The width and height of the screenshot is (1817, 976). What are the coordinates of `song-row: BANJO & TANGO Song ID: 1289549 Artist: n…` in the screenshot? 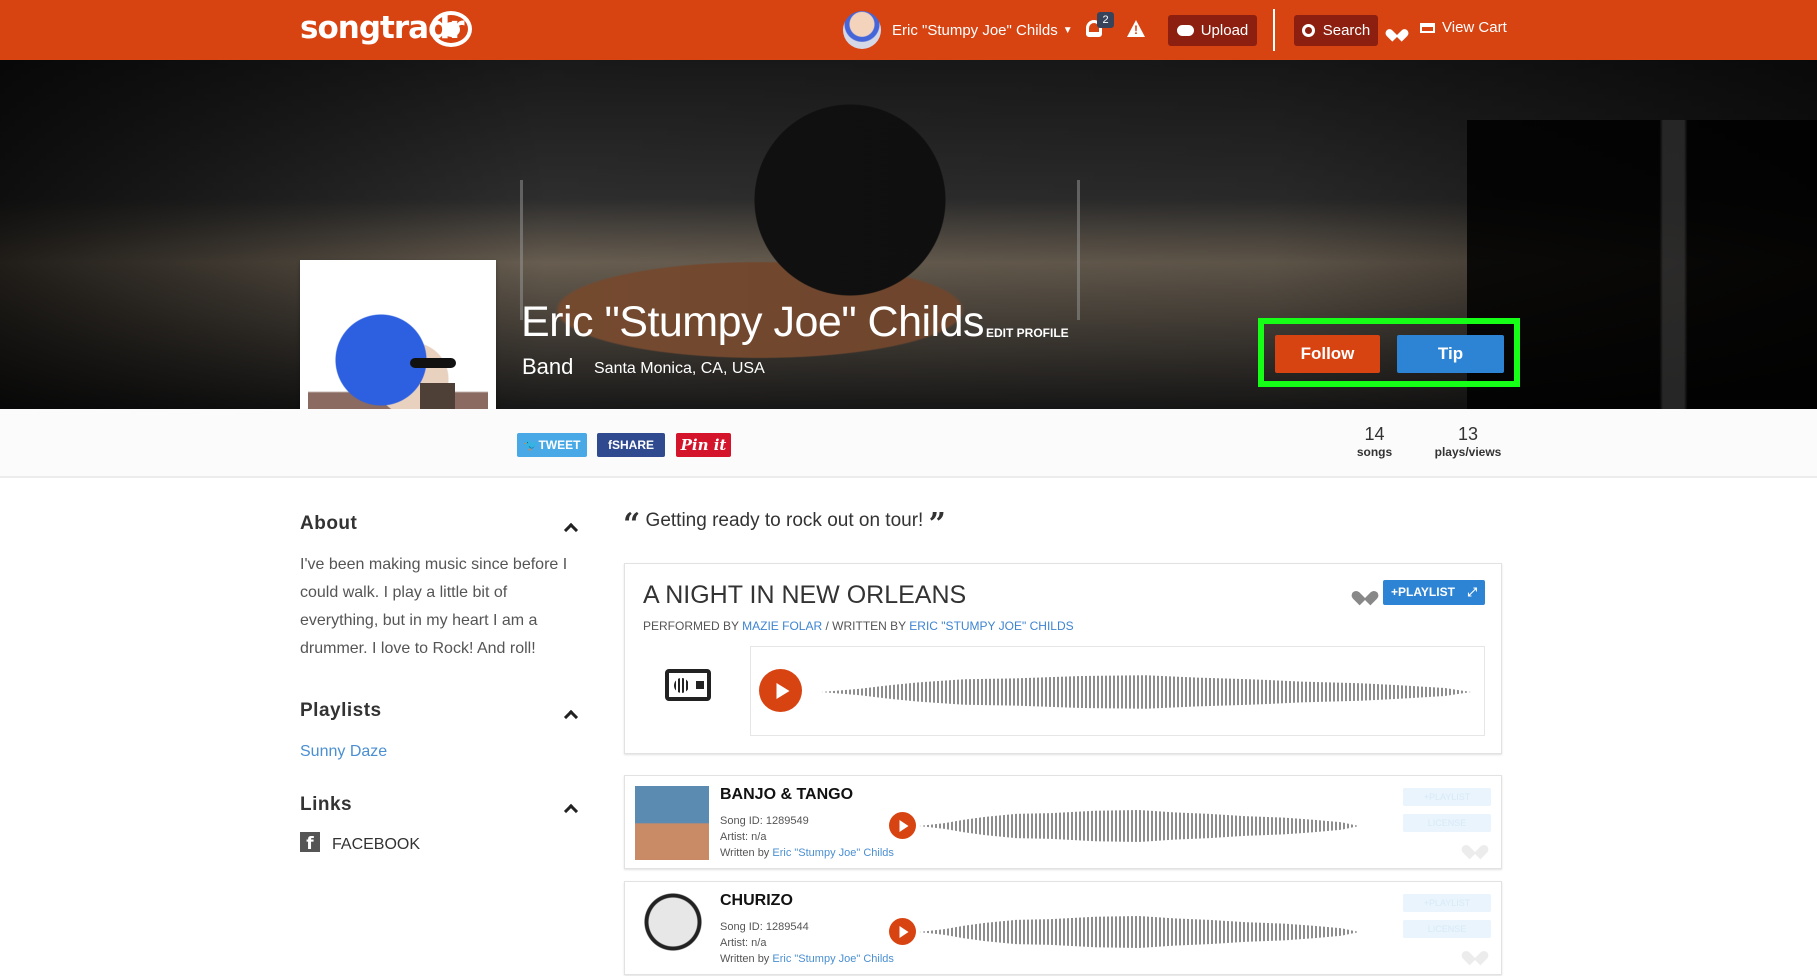 It's located at (1063, 822).